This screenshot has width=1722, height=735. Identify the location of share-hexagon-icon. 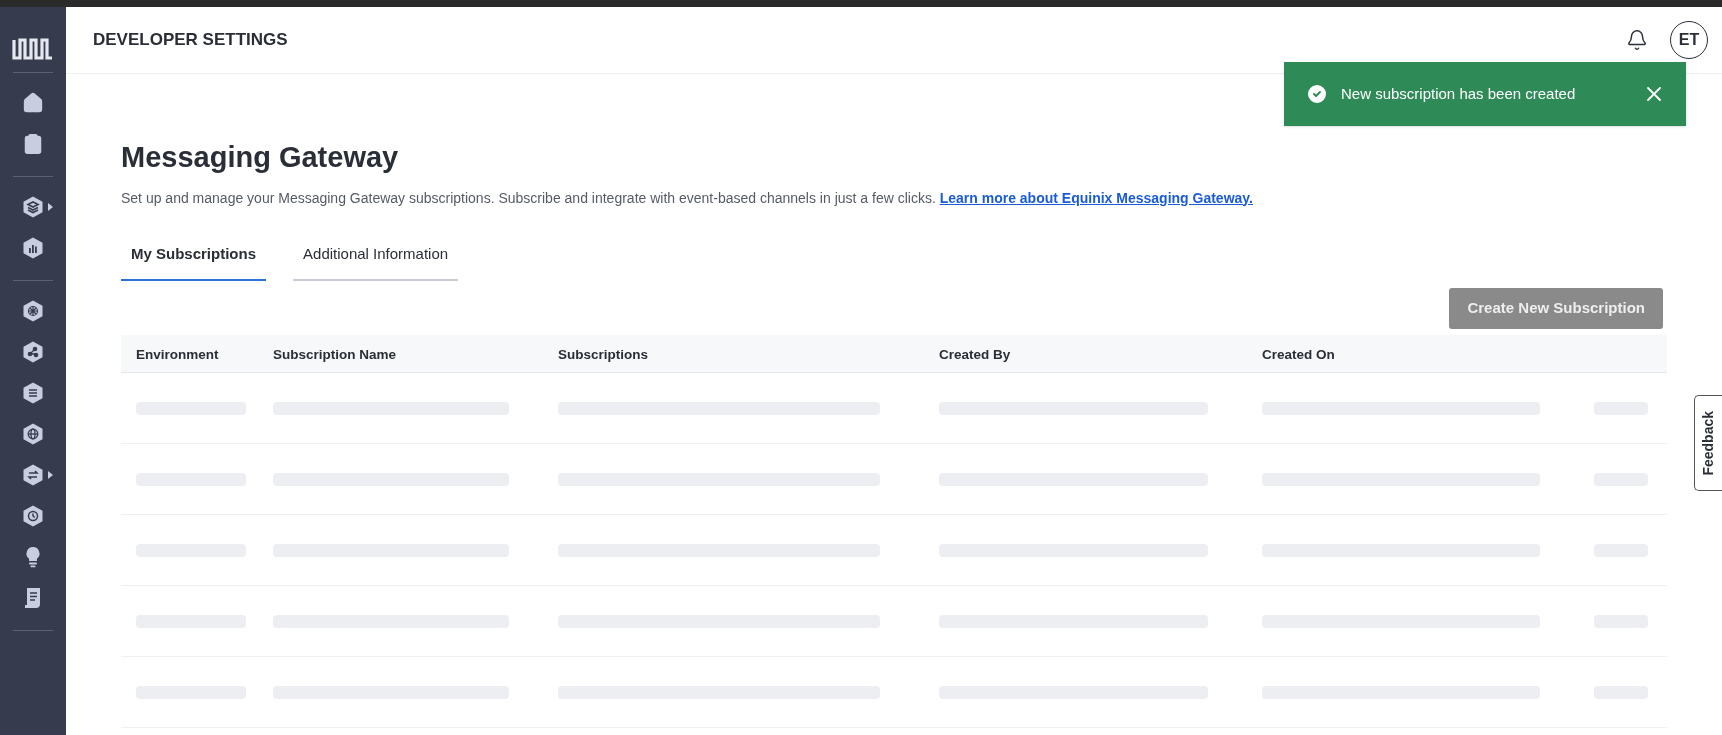
(33, 351).